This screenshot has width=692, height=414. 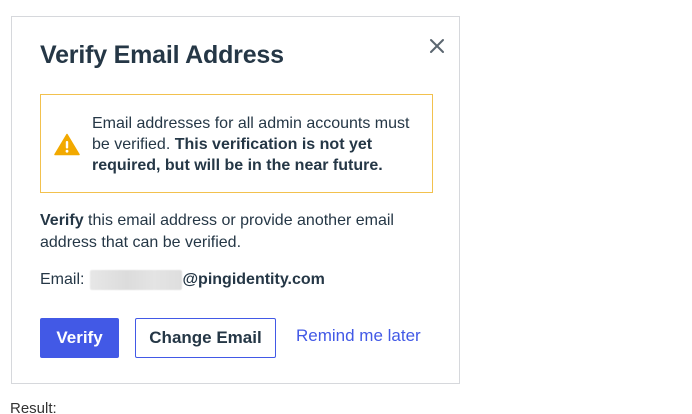 I want to click on warning-triangle-icon, so click(x=67, y=144).